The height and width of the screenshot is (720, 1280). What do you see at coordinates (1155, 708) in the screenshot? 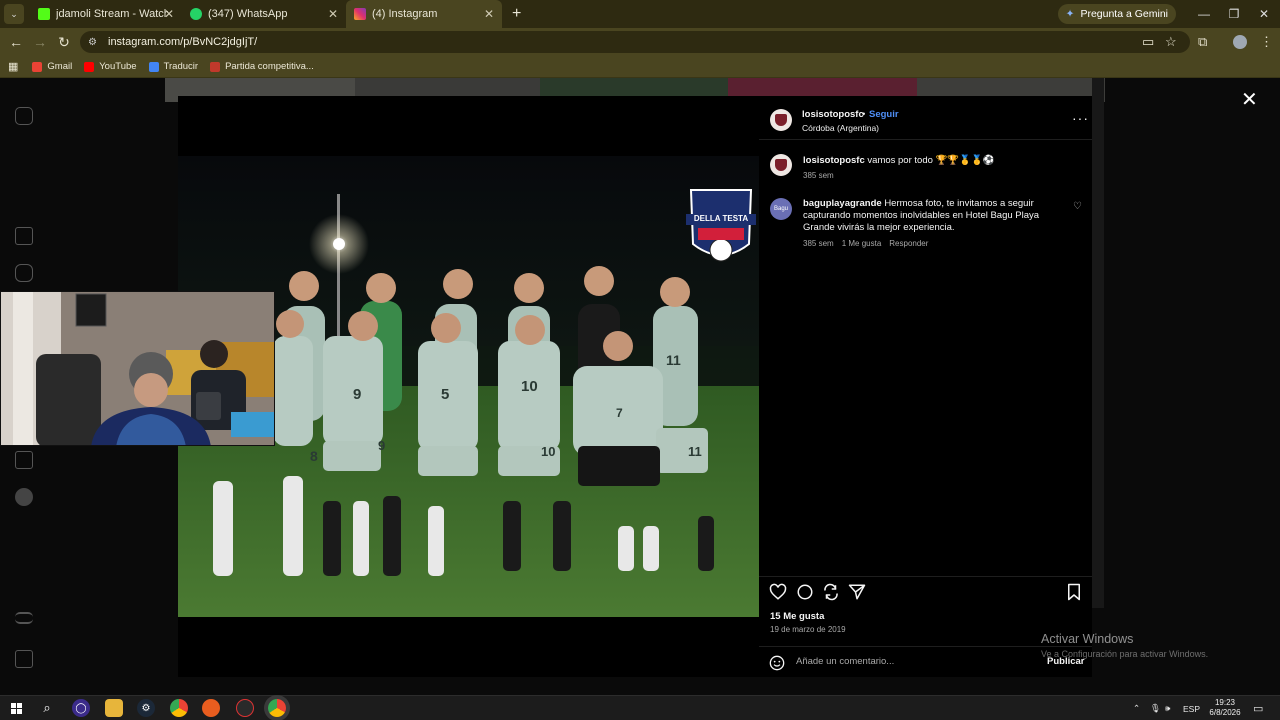
I see `microphone-icon: 🎙` at bounding box center [1155, 708].